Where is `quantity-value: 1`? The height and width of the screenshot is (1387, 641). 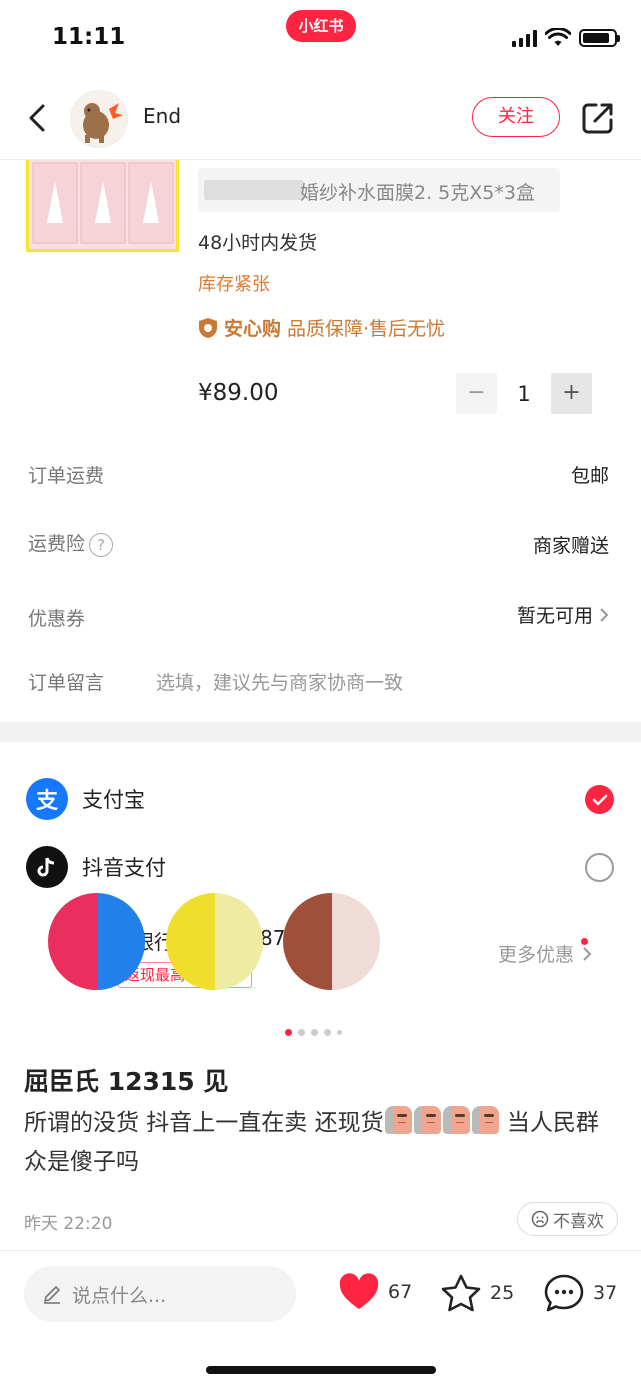 quantity-value: 1 is located at coordinates (524, 394).